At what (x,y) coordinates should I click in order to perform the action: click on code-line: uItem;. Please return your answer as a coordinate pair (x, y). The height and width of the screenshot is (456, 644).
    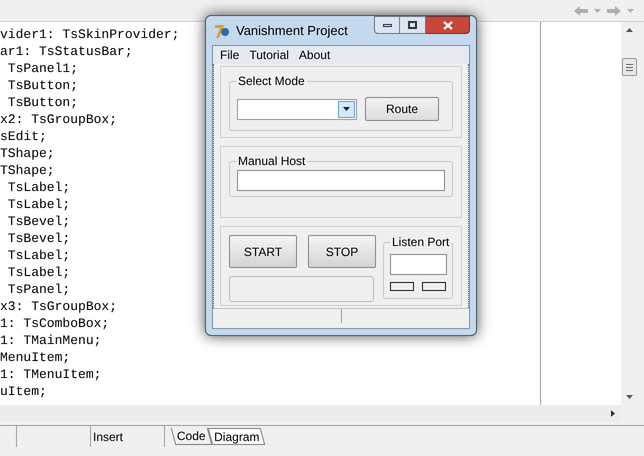
    Looking at the image, I should click on (23, 391).